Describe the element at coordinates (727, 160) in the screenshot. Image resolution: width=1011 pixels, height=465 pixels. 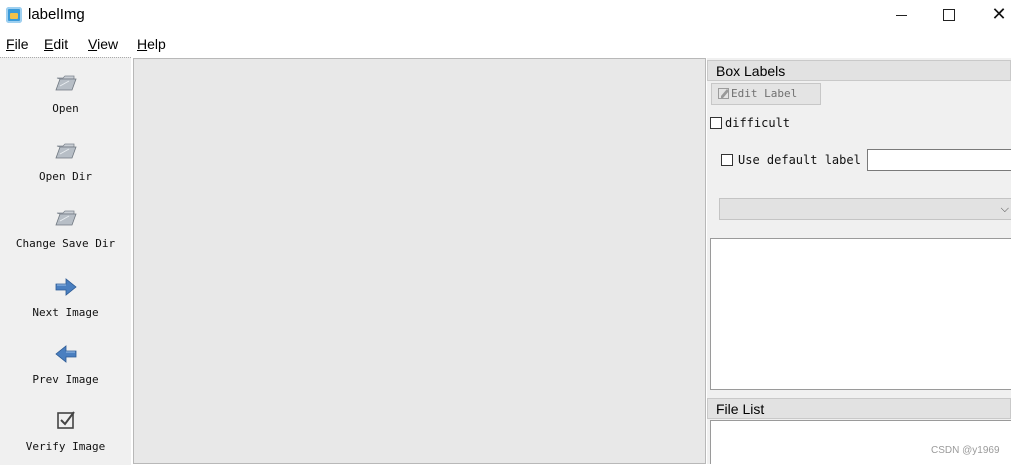
I see `use-default-label-checkbox` at that location.